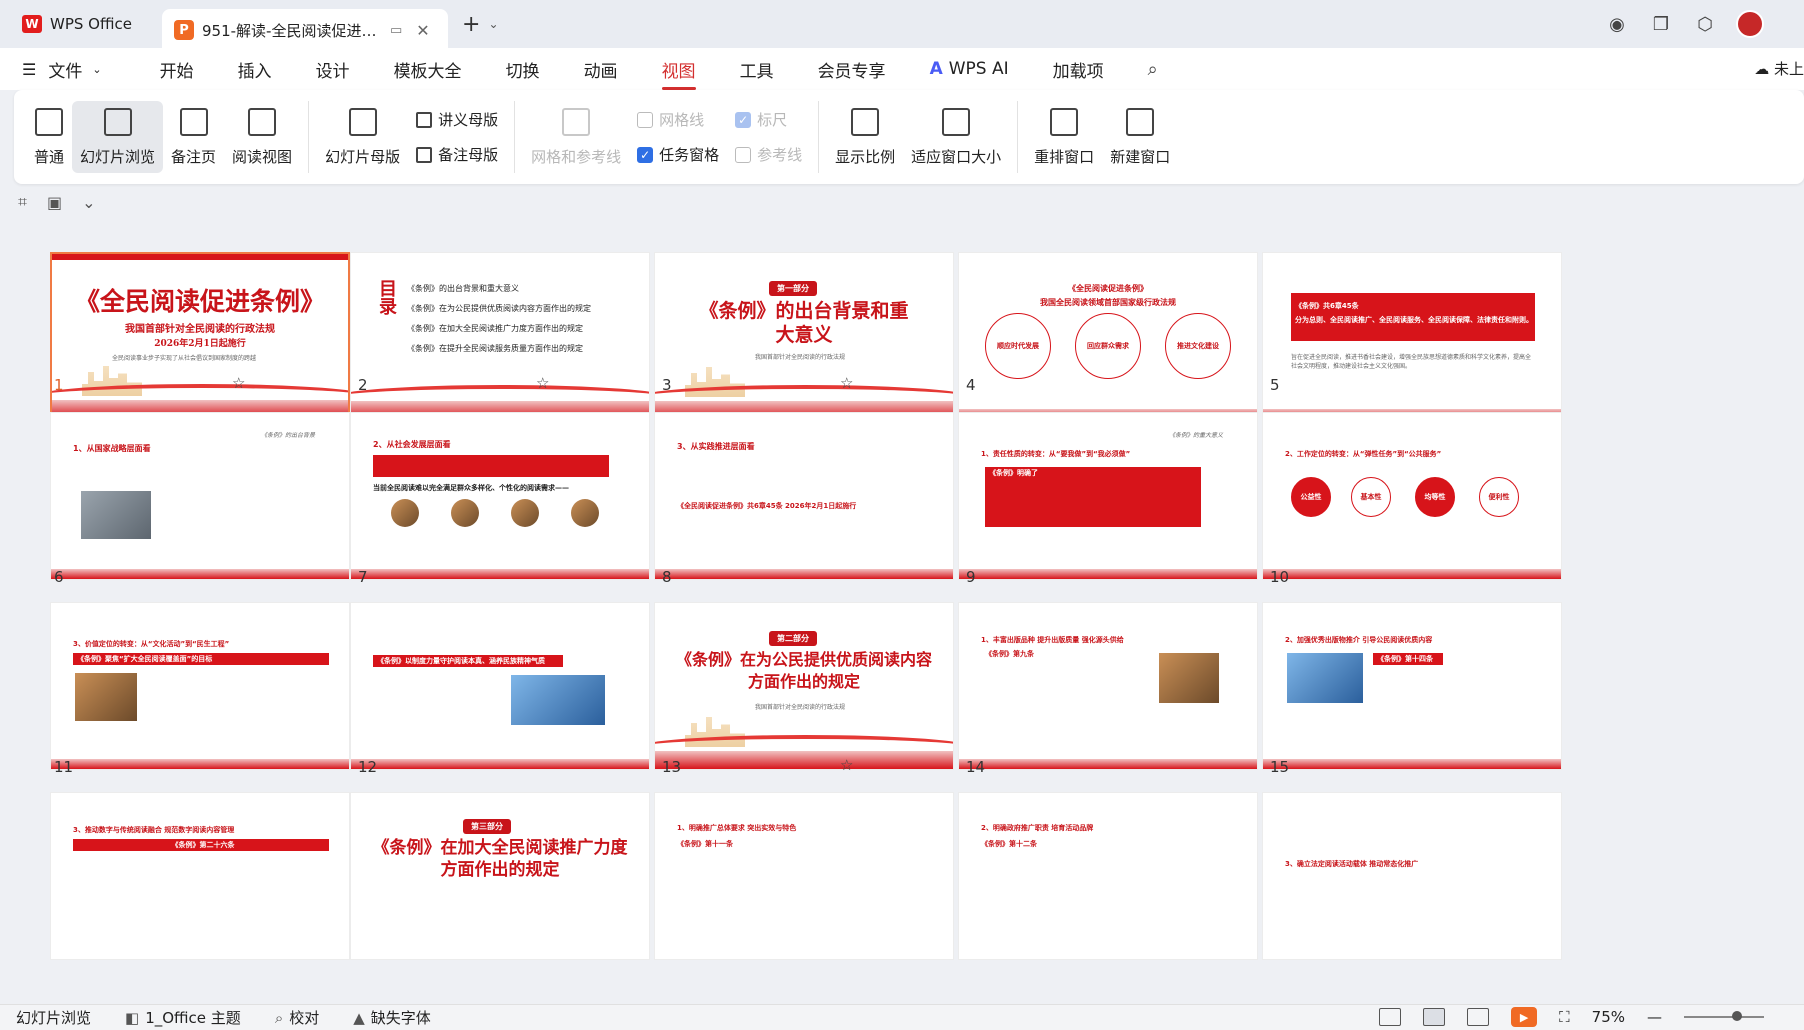 The image size is (1804, 1030). What do you see at coordinates (54, 202) in the screenshot?
I see `save-icon: ▣` at bounding box center [54, 202].